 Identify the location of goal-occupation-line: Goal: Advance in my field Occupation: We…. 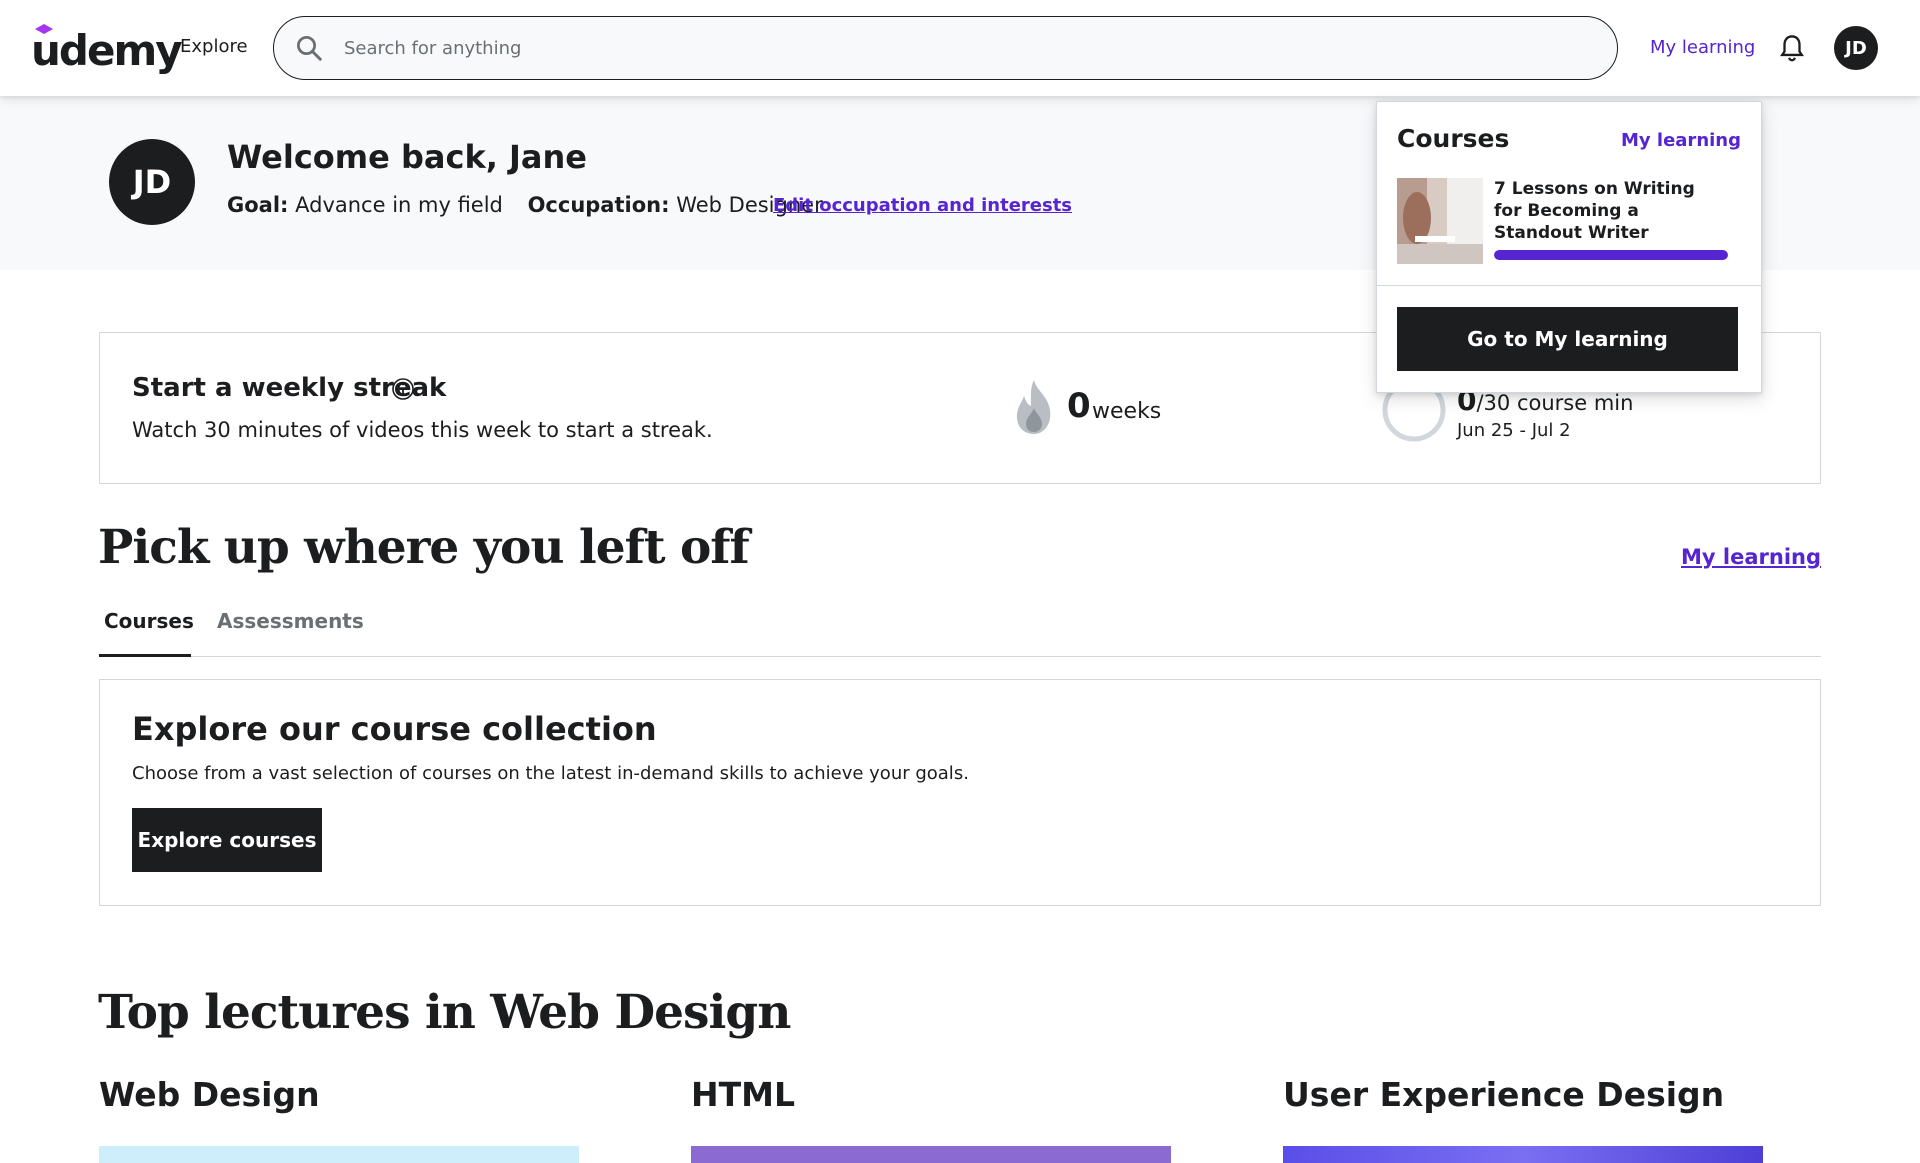
(525, 205).